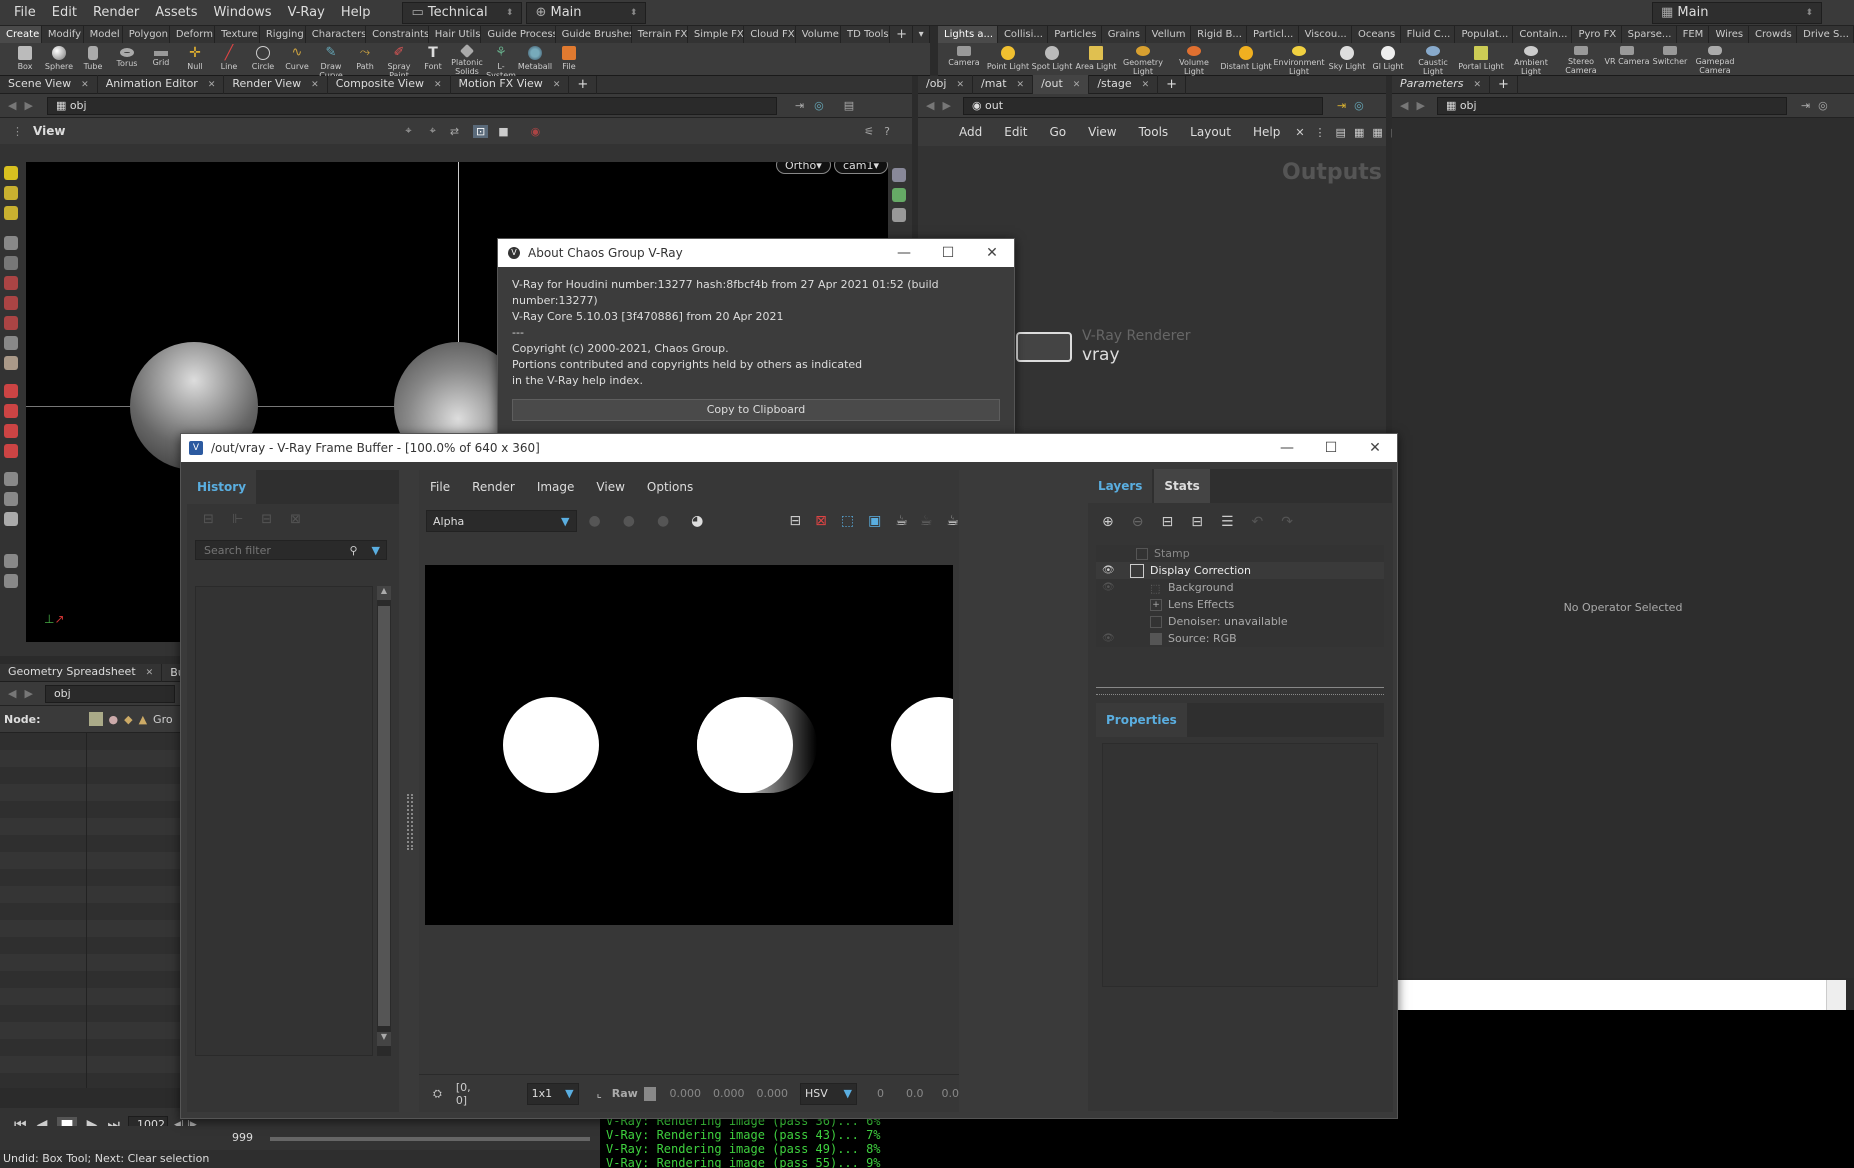  I want to click on menu-windows: Windows, so click(243, 13).